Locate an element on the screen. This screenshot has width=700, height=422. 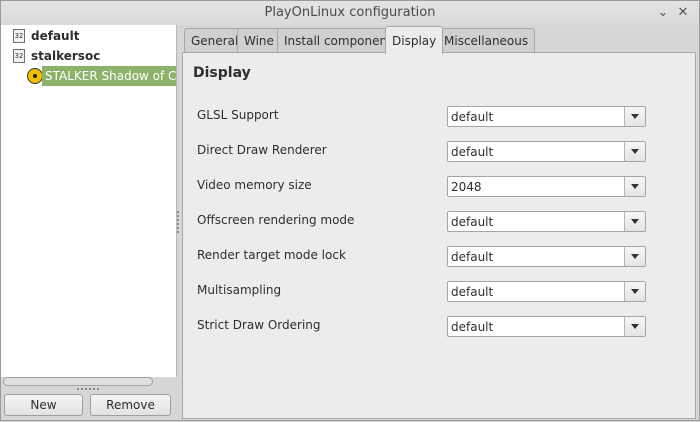
video-memory-size-select: 2048 is located at coordinates (546, 186).